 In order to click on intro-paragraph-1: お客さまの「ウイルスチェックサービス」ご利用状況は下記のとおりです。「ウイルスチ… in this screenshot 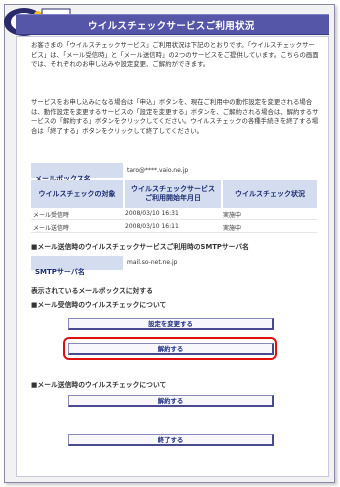, I will do `click(175, 55)`.